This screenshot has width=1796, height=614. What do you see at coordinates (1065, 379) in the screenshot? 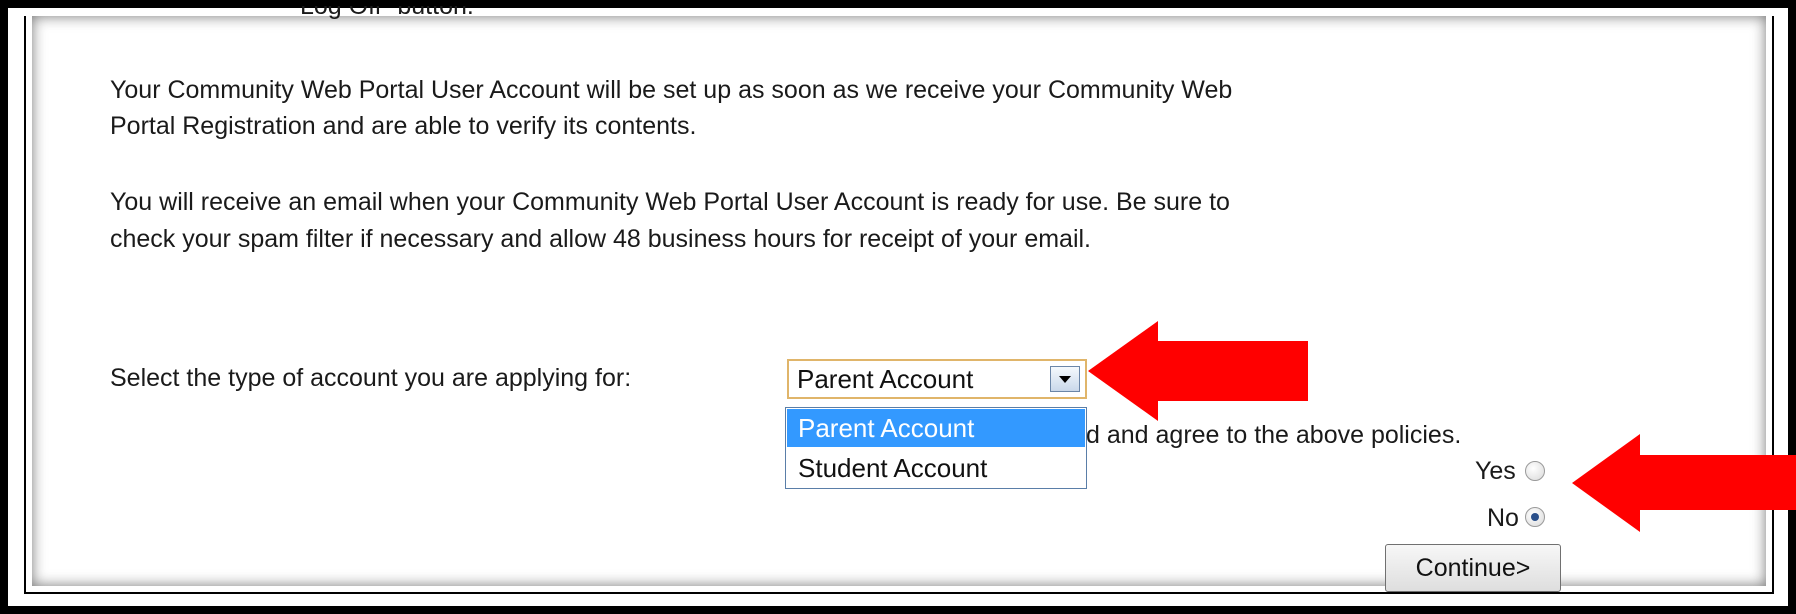
I see `chevron-down-icon` at bounding box center [1065, 379].